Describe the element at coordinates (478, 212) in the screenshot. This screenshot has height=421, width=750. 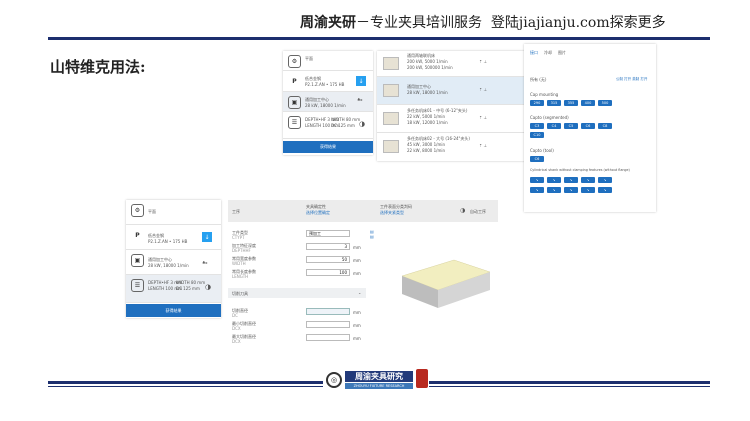
I see `step-auto: 自动工序` at that location.